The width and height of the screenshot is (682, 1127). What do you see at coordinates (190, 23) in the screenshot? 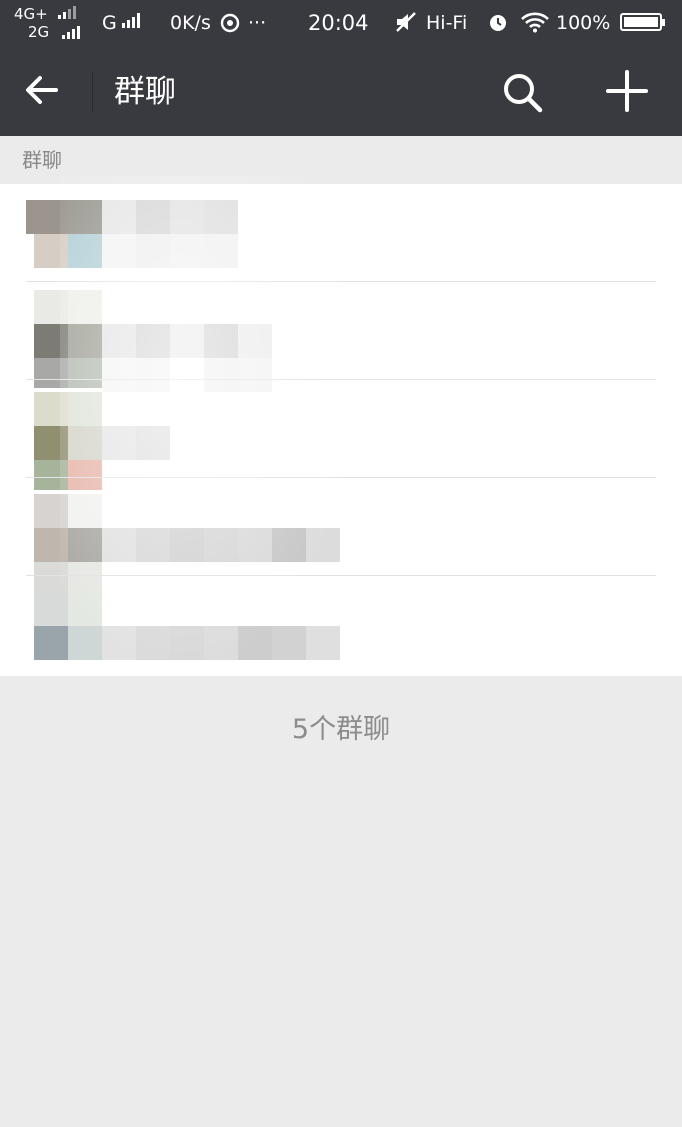
I see `network-speed: 0K/s` at bounding box center [190, 23].